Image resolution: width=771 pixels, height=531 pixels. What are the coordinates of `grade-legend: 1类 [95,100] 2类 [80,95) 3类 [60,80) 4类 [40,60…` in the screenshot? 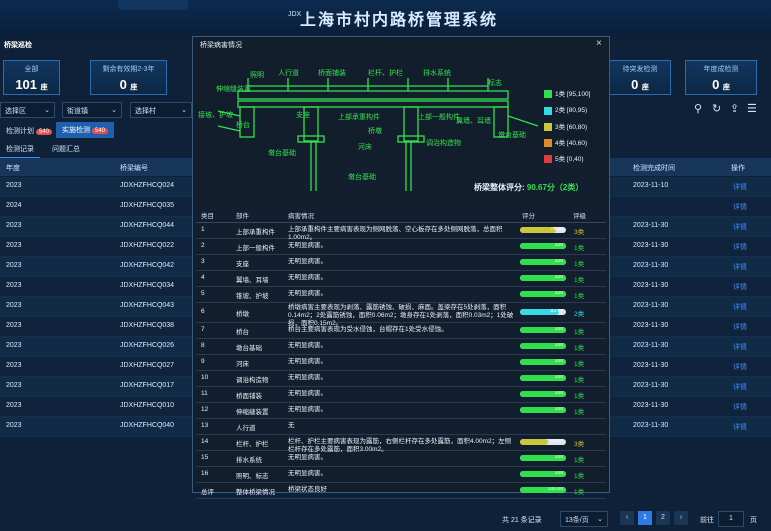 It's located at (567, 128).